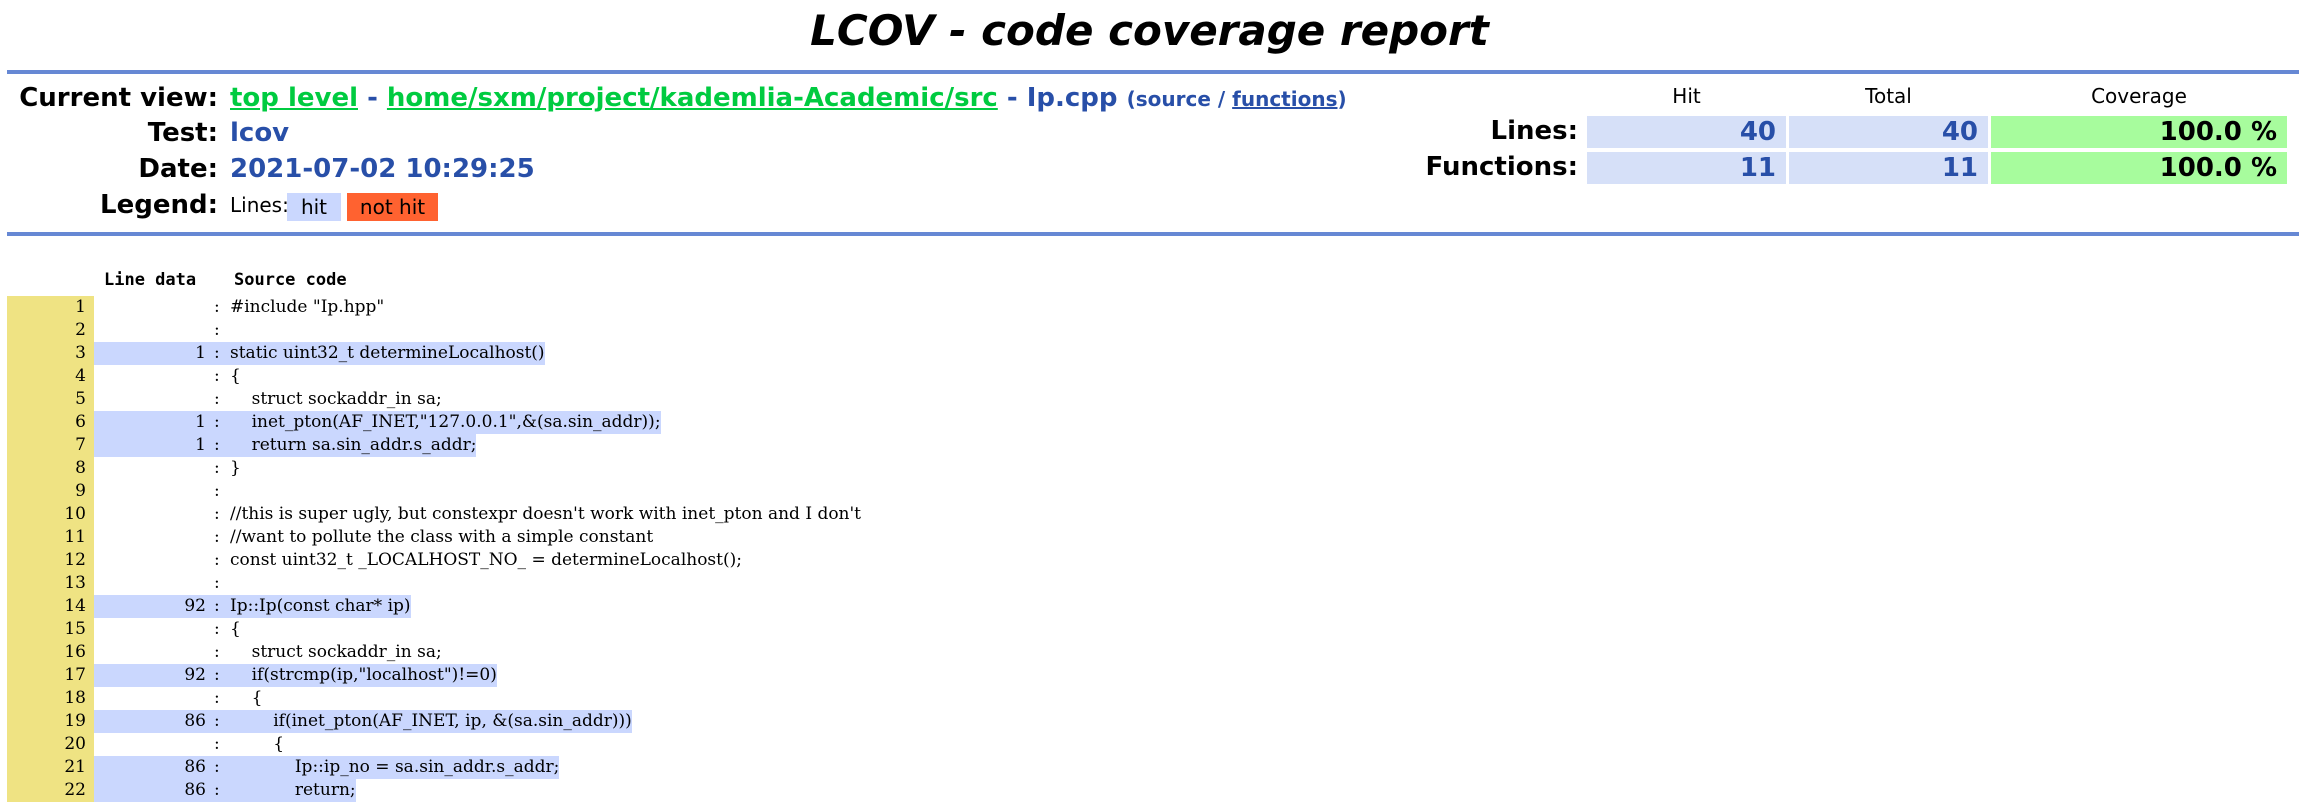 This screenshot has height=802, width=2299. I want to click on current-view-label: Current view:, so click(118, 98).